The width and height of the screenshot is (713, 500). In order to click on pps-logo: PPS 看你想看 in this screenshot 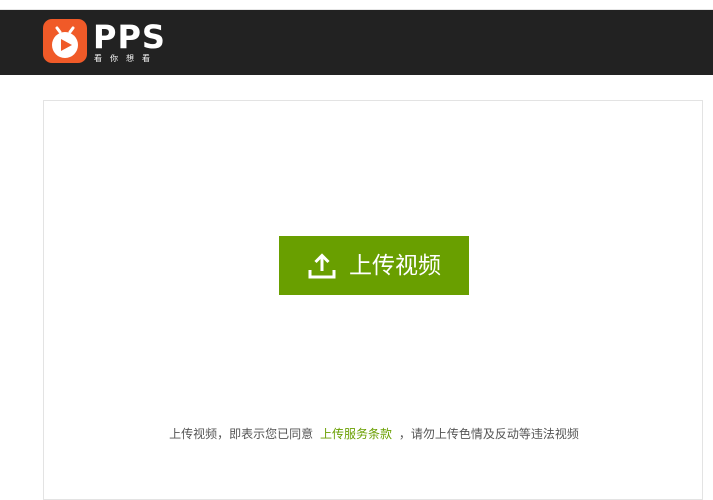, I will do `click(104, 41)`.